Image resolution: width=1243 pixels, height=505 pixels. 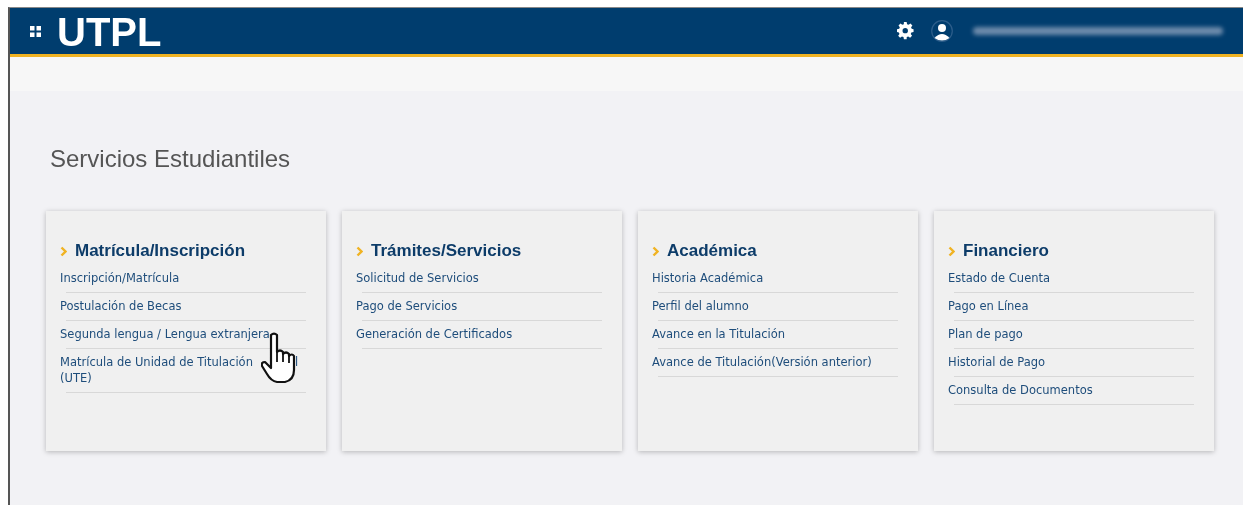 I want to click on service-link: Pago en Línea, so click(x=1071, y=306).